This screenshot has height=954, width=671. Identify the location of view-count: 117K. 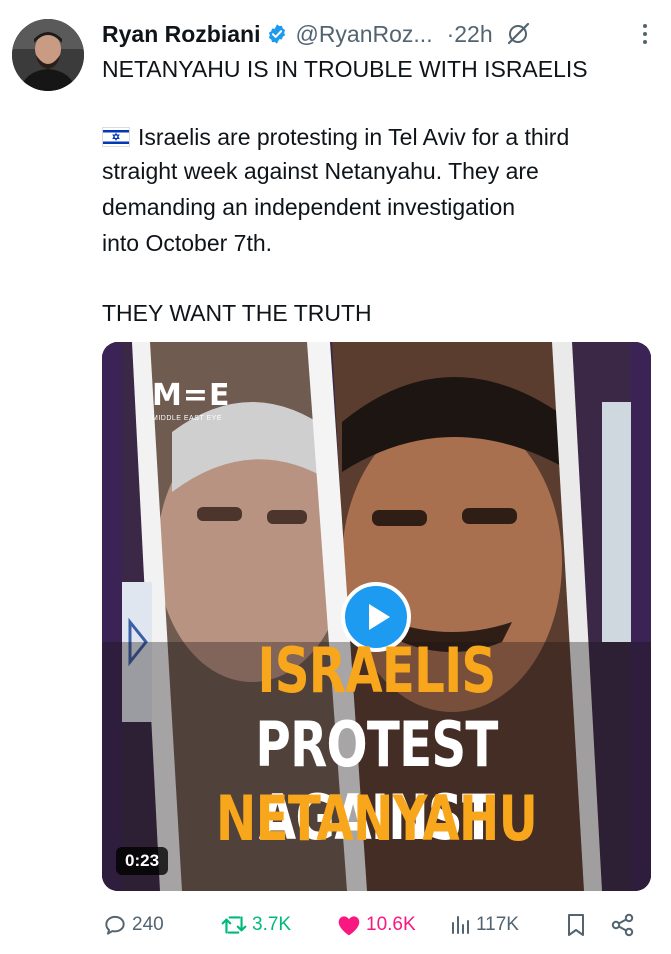
(497, 924).